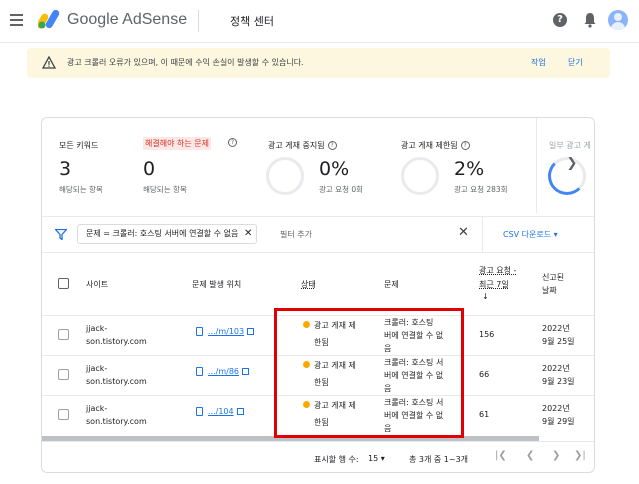  Describe the element at coordinates (165, 189) in the screenshot. I see `must-fix-sub: 해당되는 항목` at that location.